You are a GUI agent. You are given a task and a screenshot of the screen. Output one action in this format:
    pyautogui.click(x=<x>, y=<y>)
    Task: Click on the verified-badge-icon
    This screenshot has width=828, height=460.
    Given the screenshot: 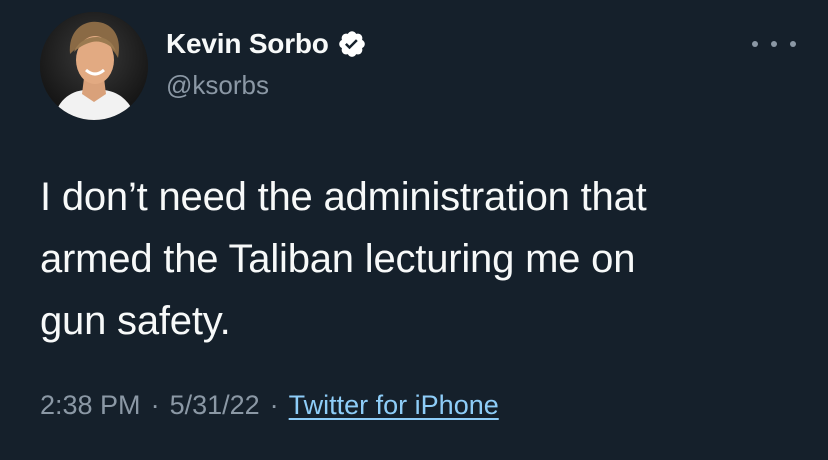 What is the action you would take?
    pyautogui.click(x=352, y=44)
    